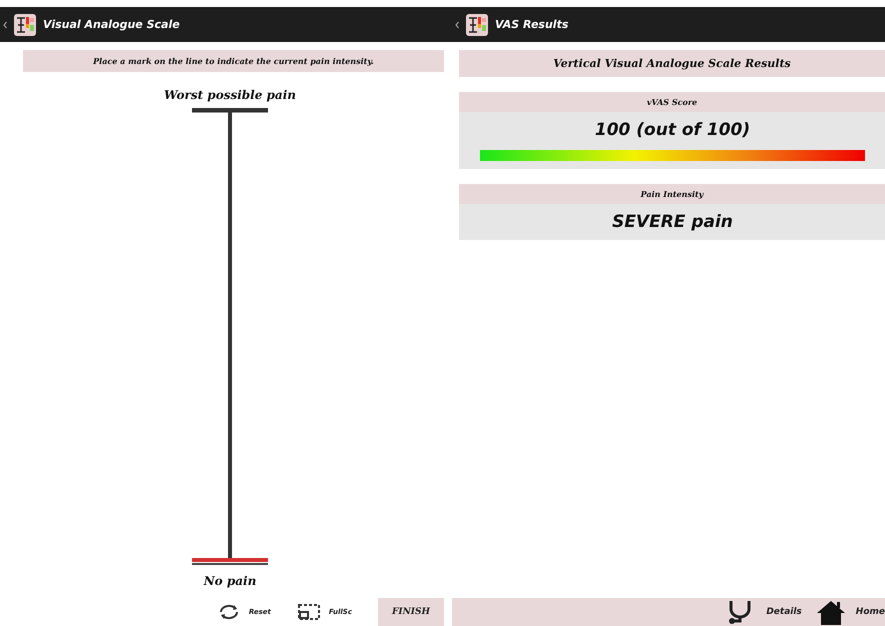 Image resolution: width=885 pixels, height=626 pixels. Describe the element at coordinates (230, 581) in the screenshot. I see `scale-label: No pain` at that location.